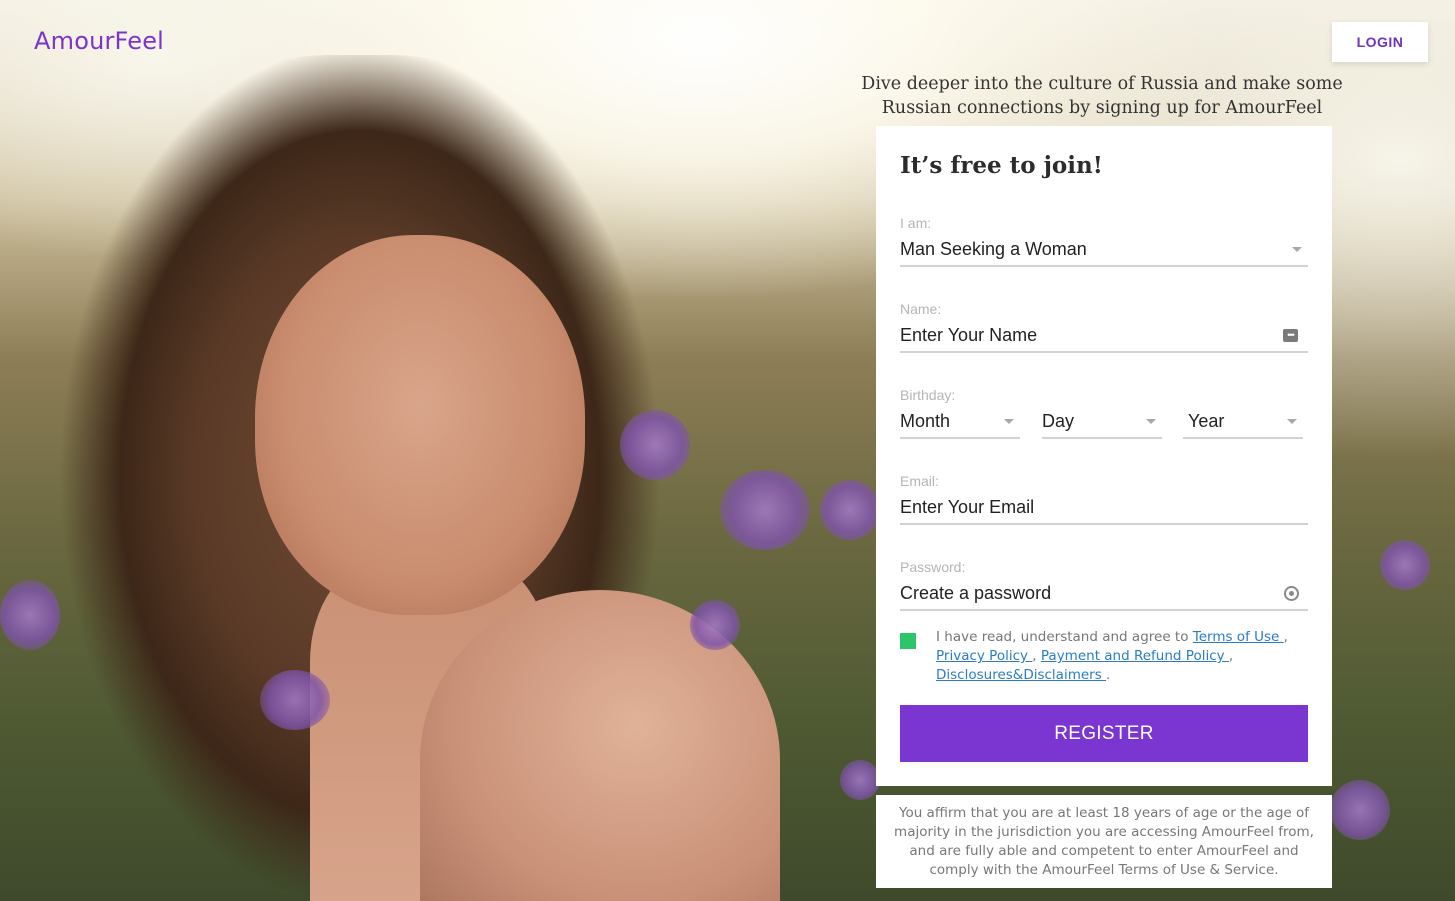  I want to click on form-title: It’s free to join!, so click(1001, 165).